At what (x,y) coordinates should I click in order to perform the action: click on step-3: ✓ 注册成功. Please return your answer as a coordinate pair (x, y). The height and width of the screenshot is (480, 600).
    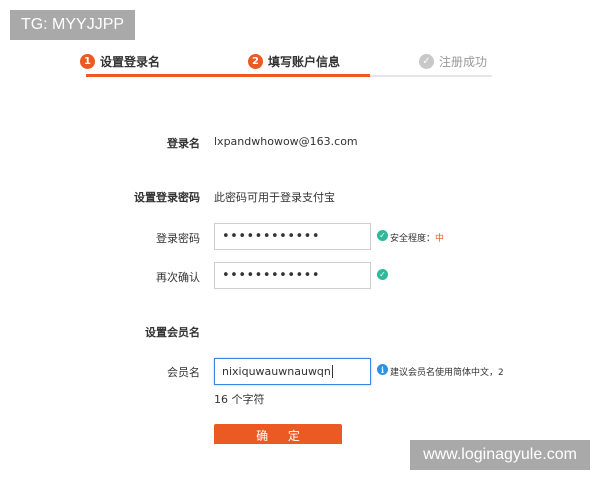
    Looking at the image, I should click on (453, 61).